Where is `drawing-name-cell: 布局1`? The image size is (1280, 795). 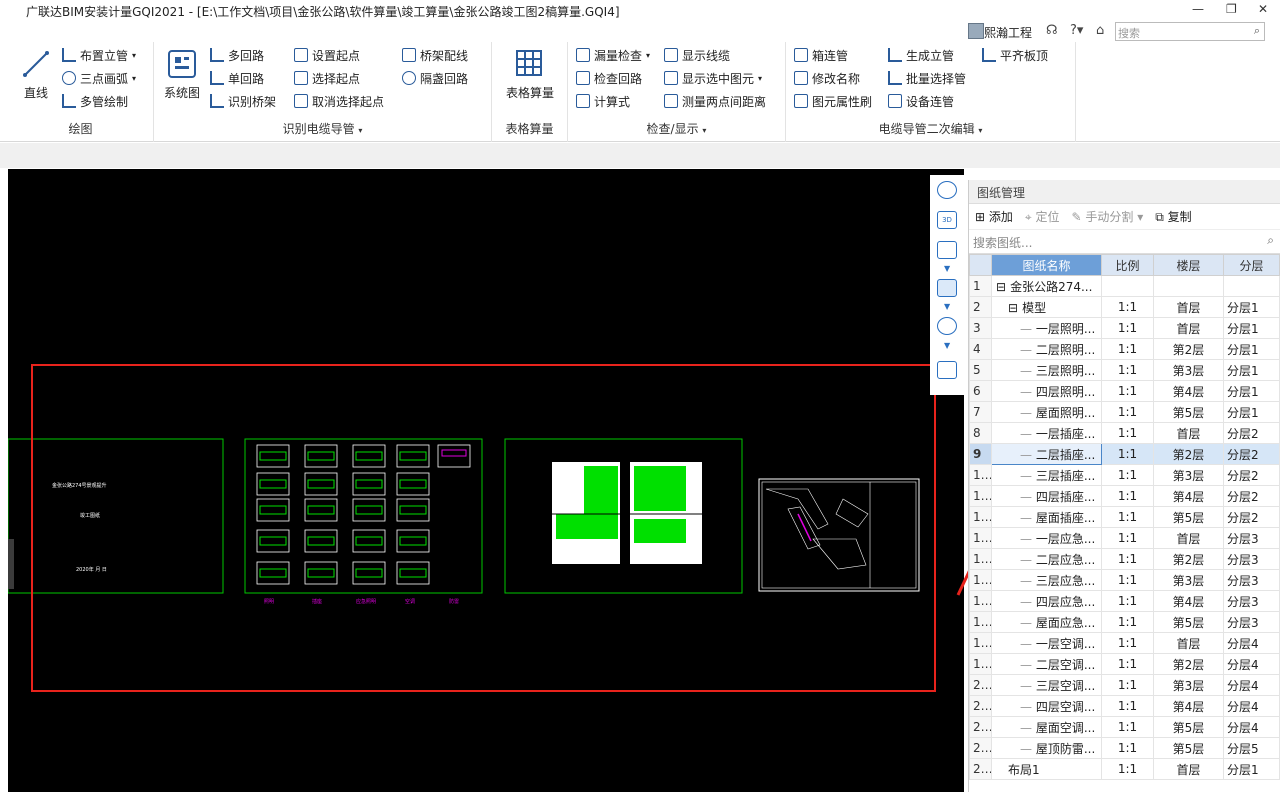 drawing-name-cell: 布局1 is located at coordinates (1046, 769).